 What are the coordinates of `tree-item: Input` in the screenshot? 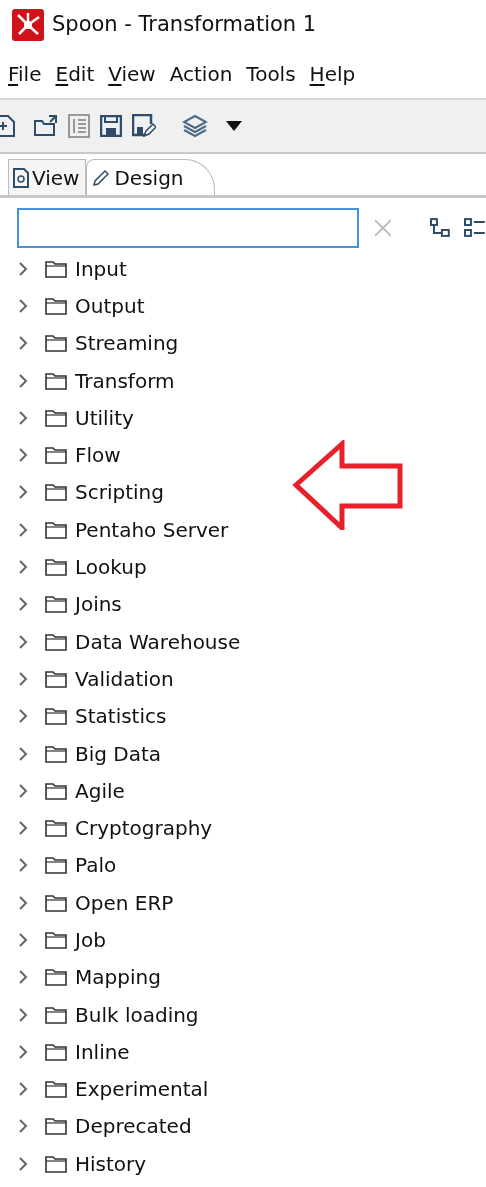 It's located at (101, 268).